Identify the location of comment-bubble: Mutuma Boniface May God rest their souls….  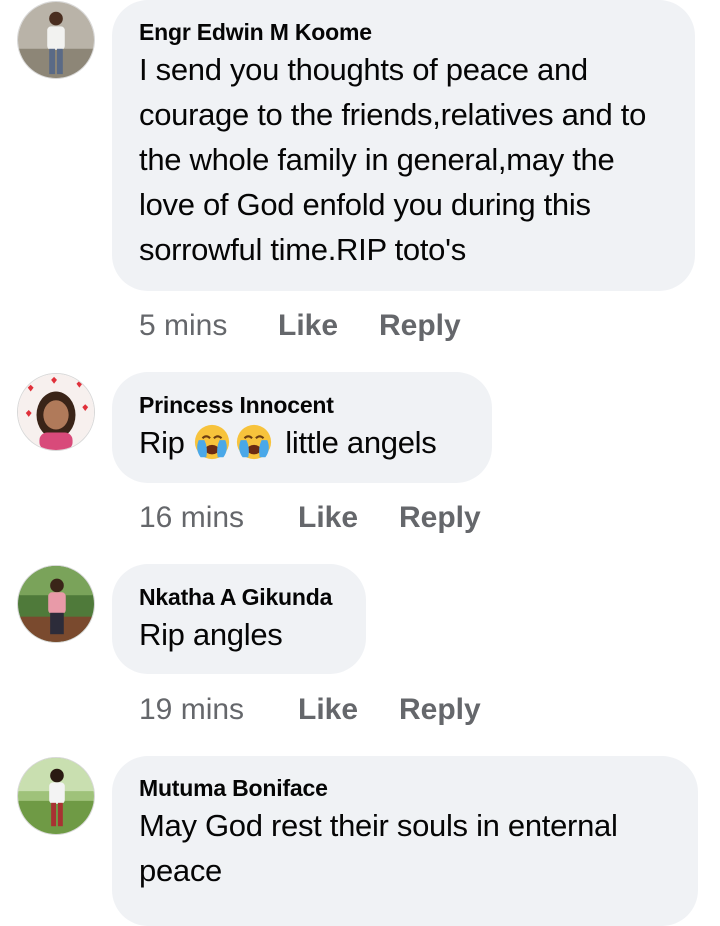
(405, 841).